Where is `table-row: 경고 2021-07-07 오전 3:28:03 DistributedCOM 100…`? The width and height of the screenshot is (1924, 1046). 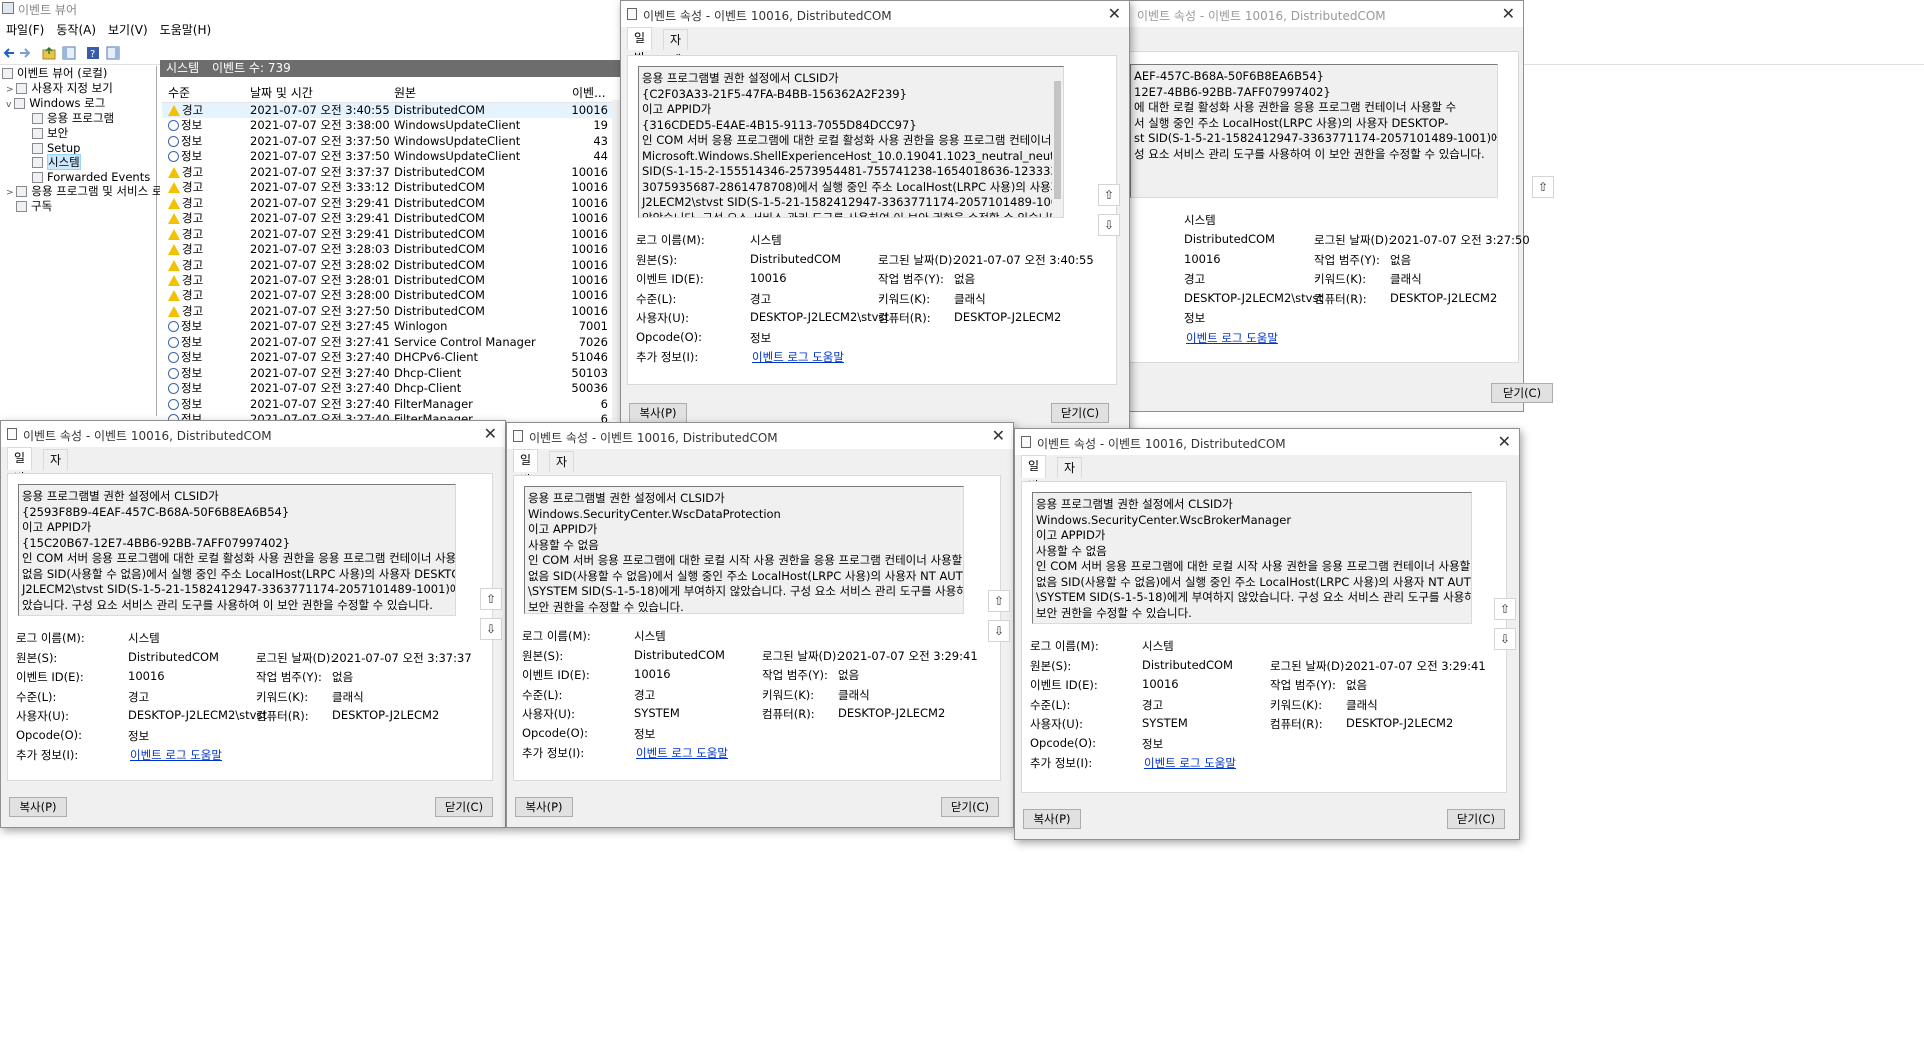
table-row: 경고 2021-07-07 오전 3:28:03 DistributedCOM 100… is located at coordinates (391, 249).